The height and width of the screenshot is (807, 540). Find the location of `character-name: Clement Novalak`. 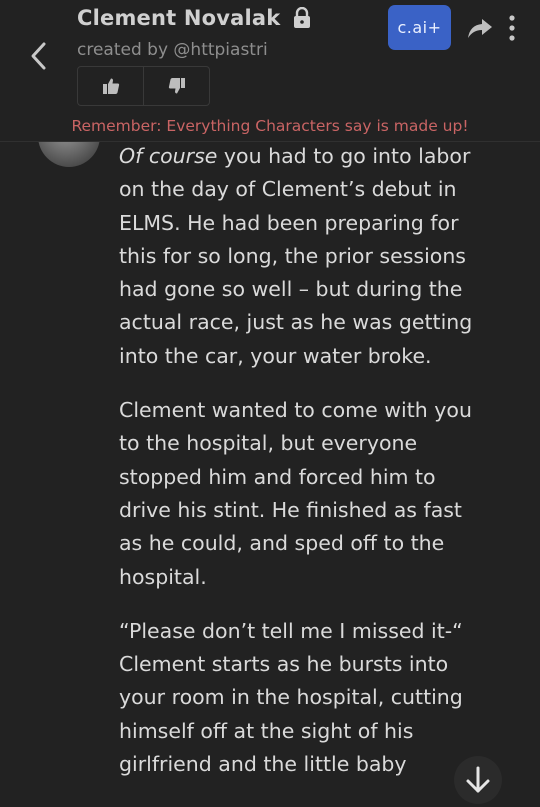

character-name: Clement Novalak is located at coordinates (178, 18).